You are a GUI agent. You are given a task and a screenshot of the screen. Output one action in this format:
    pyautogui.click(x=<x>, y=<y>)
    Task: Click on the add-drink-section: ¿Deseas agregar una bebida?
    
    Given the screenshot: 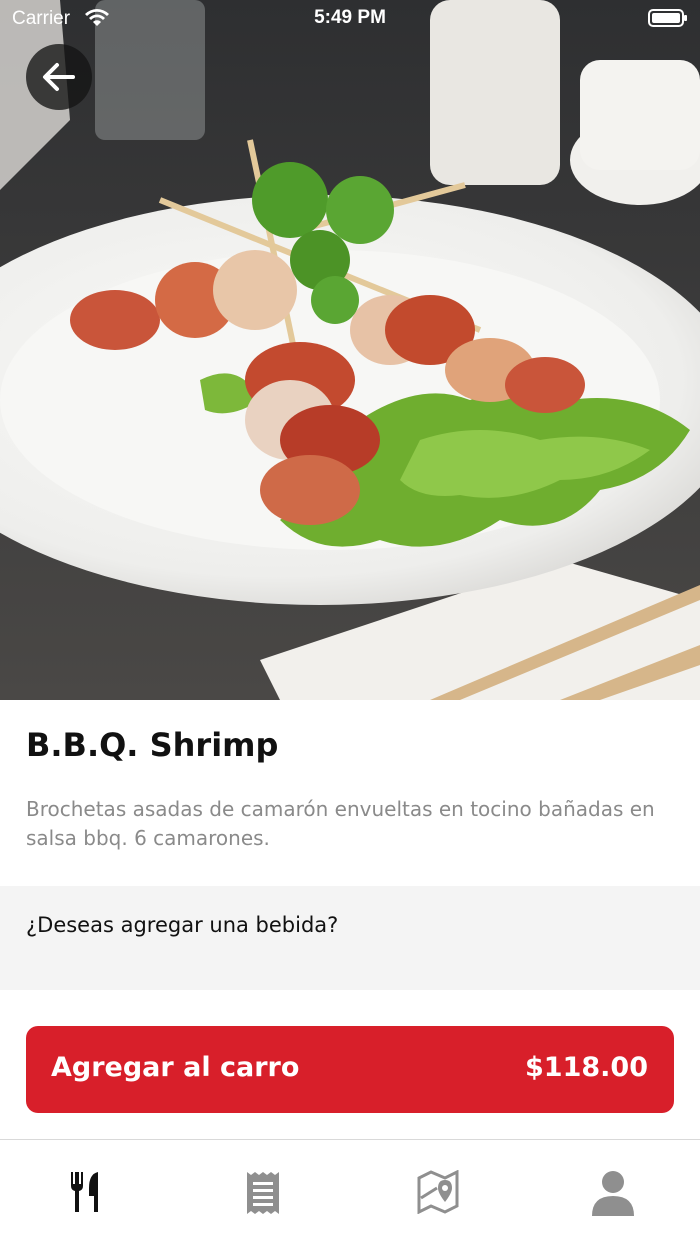 What is the action you would take?
    pyautogui.click(x=350, y=938)
    